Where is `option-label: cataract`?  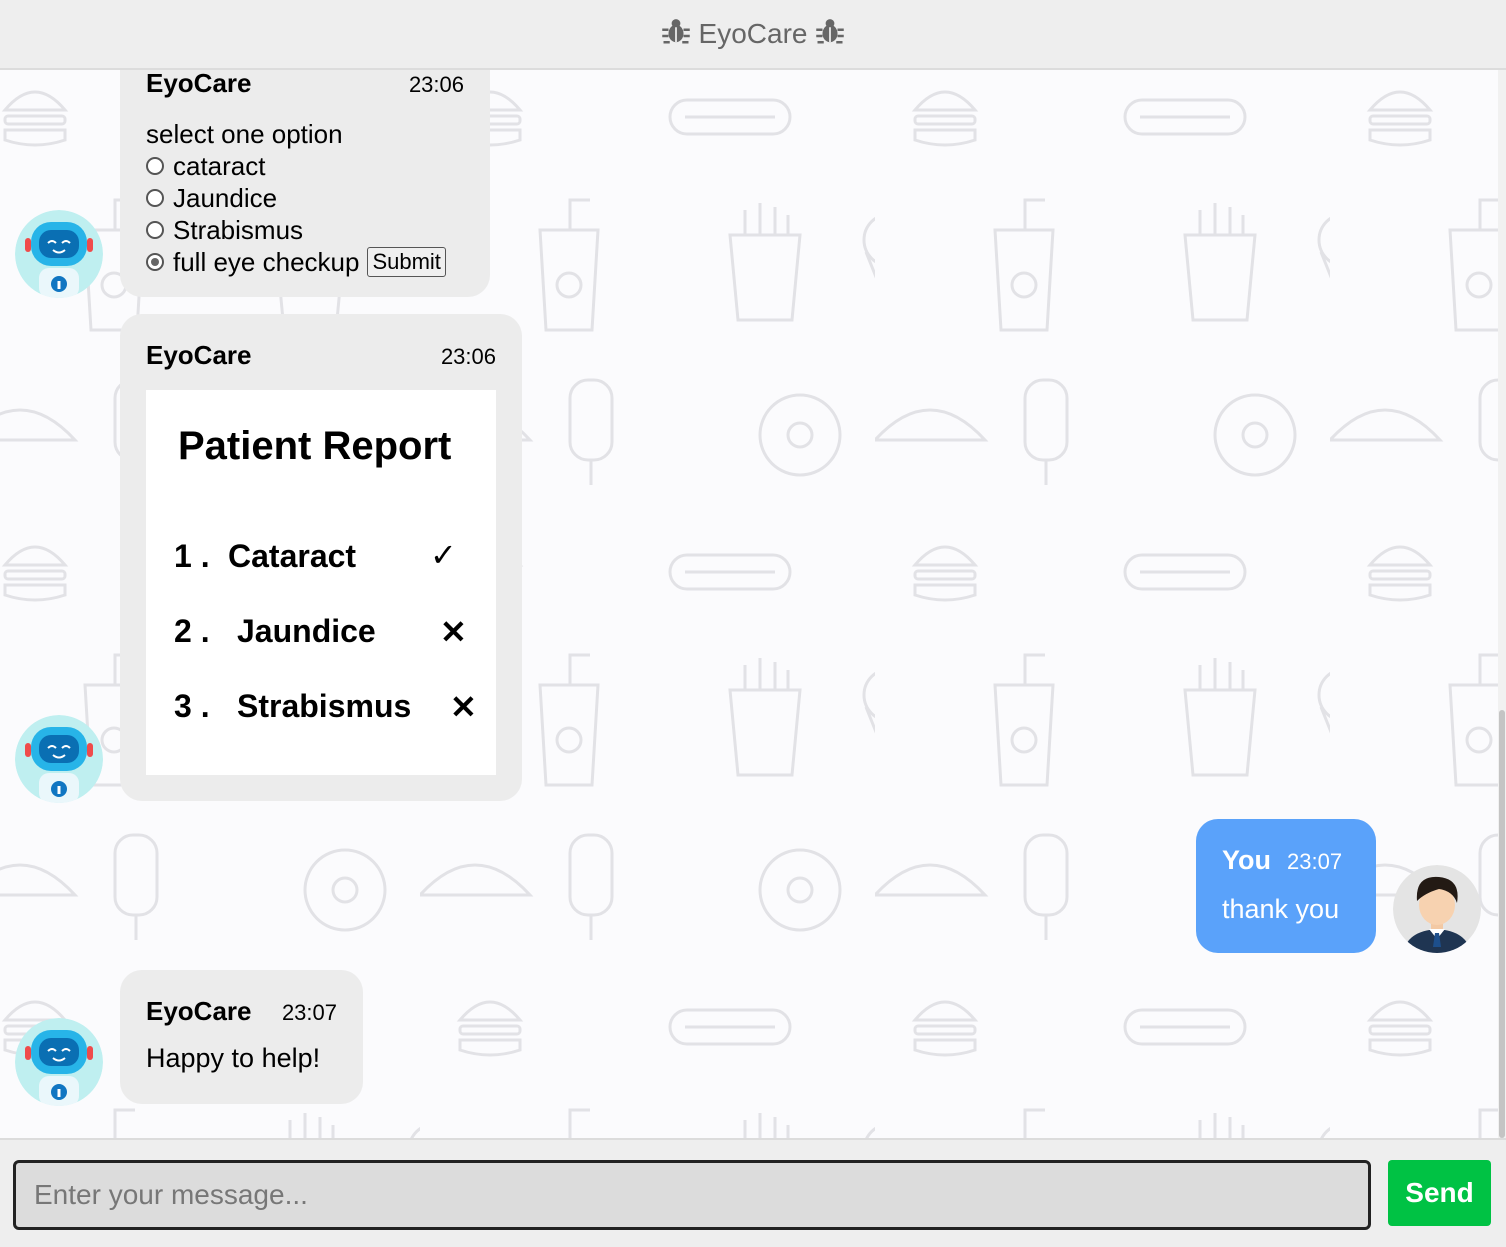
option-label: cataract is located at coordinates (219, 165).